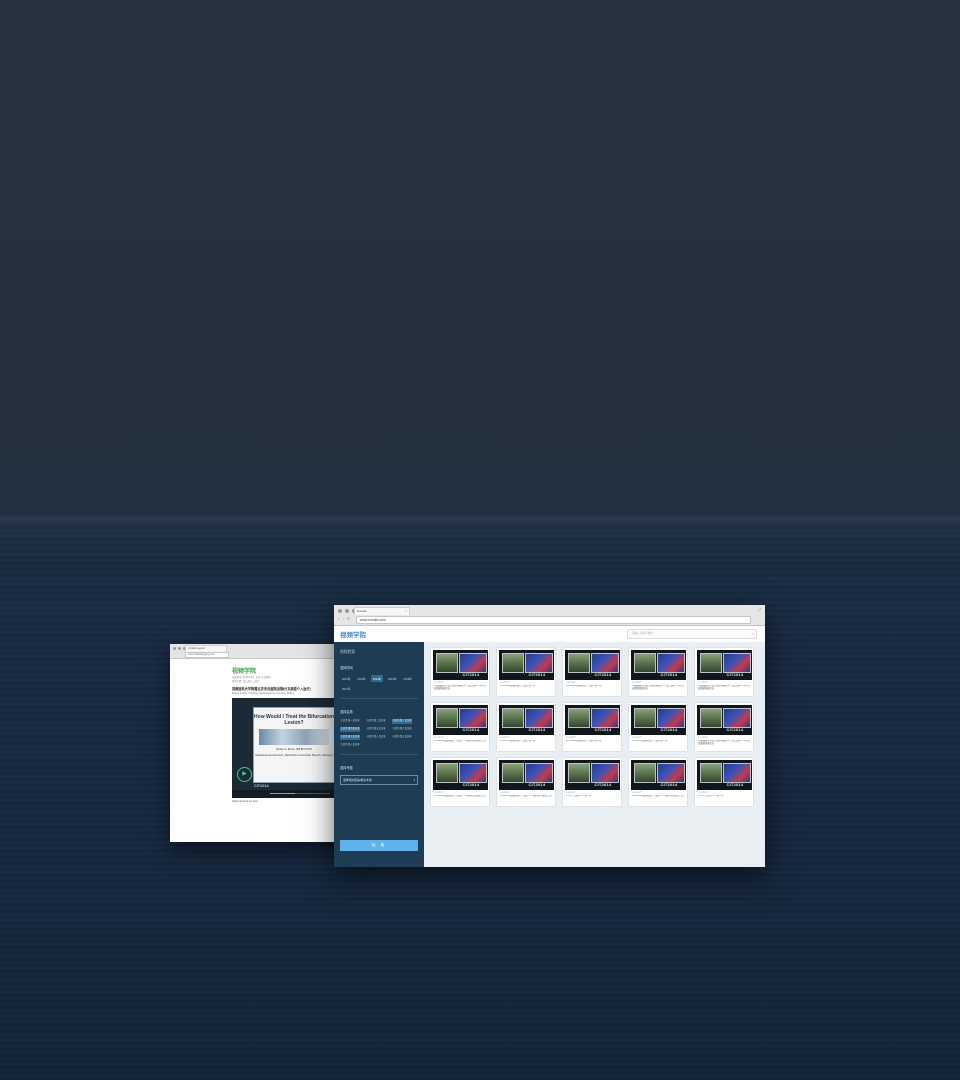  I want to click on venue-filter-option: 分会场 第二会议室, so click(376, 721).